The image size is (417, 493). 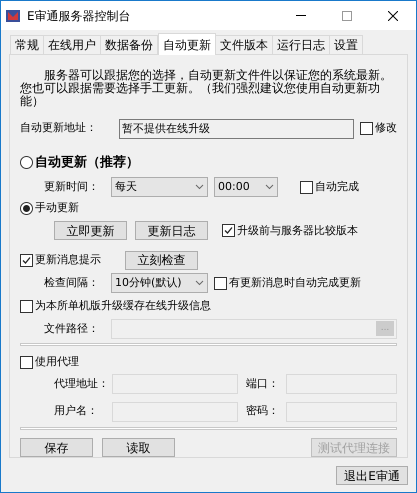 I want to click on field-label: 检查间隔：, so click(x=72, y=282).